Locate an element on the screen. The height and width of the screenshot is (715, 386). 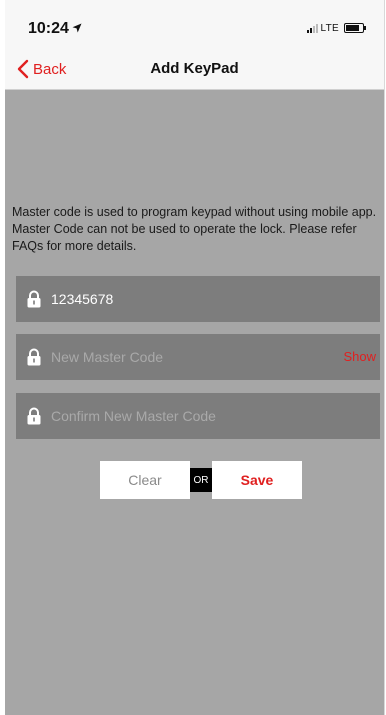
show-password-toggle: Show is located at coordinates (359, 356).